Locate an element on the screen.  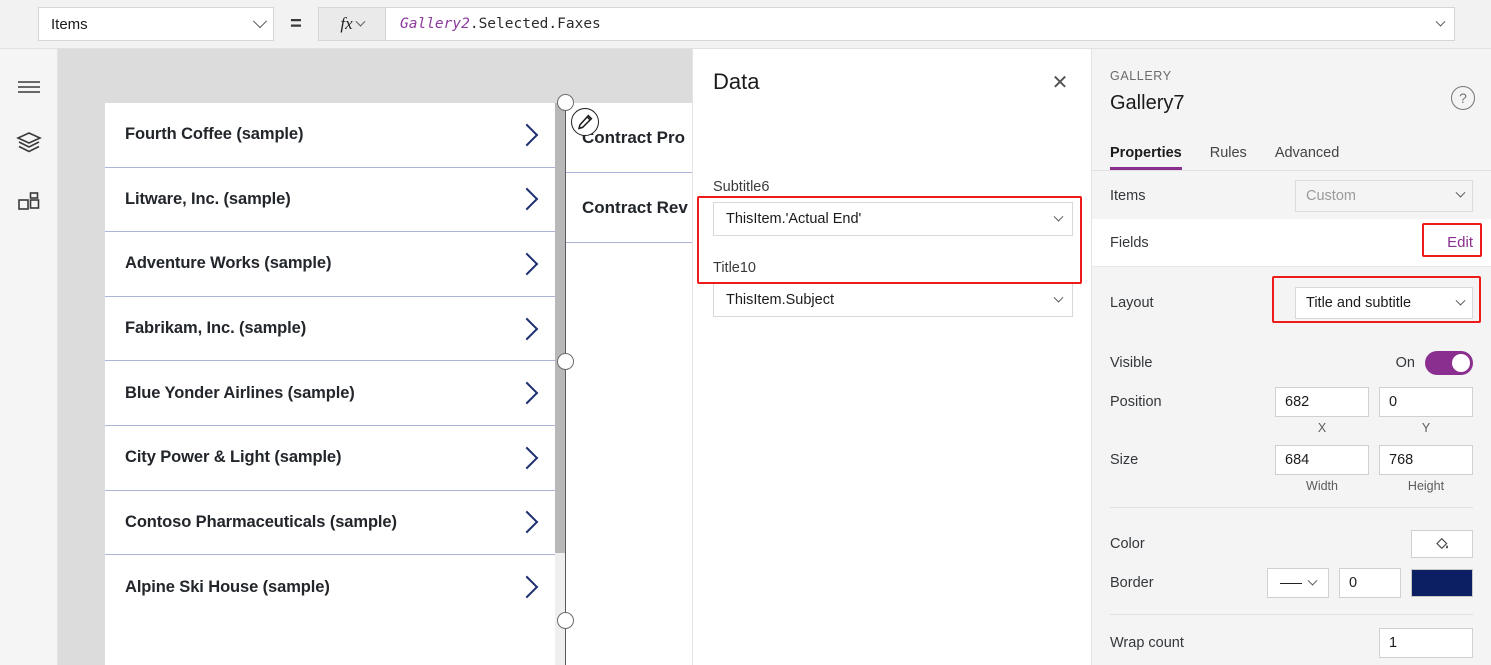
toggle-knob is located at coordinates (1461, 363).